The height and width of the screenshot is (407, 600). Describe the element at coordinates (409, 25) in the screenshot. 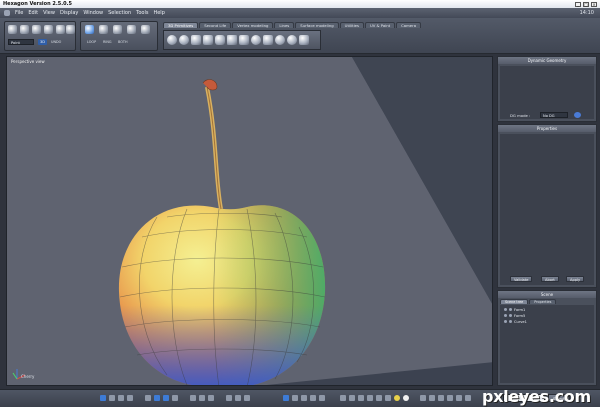

I see `tab-camera: Camera` at that location.